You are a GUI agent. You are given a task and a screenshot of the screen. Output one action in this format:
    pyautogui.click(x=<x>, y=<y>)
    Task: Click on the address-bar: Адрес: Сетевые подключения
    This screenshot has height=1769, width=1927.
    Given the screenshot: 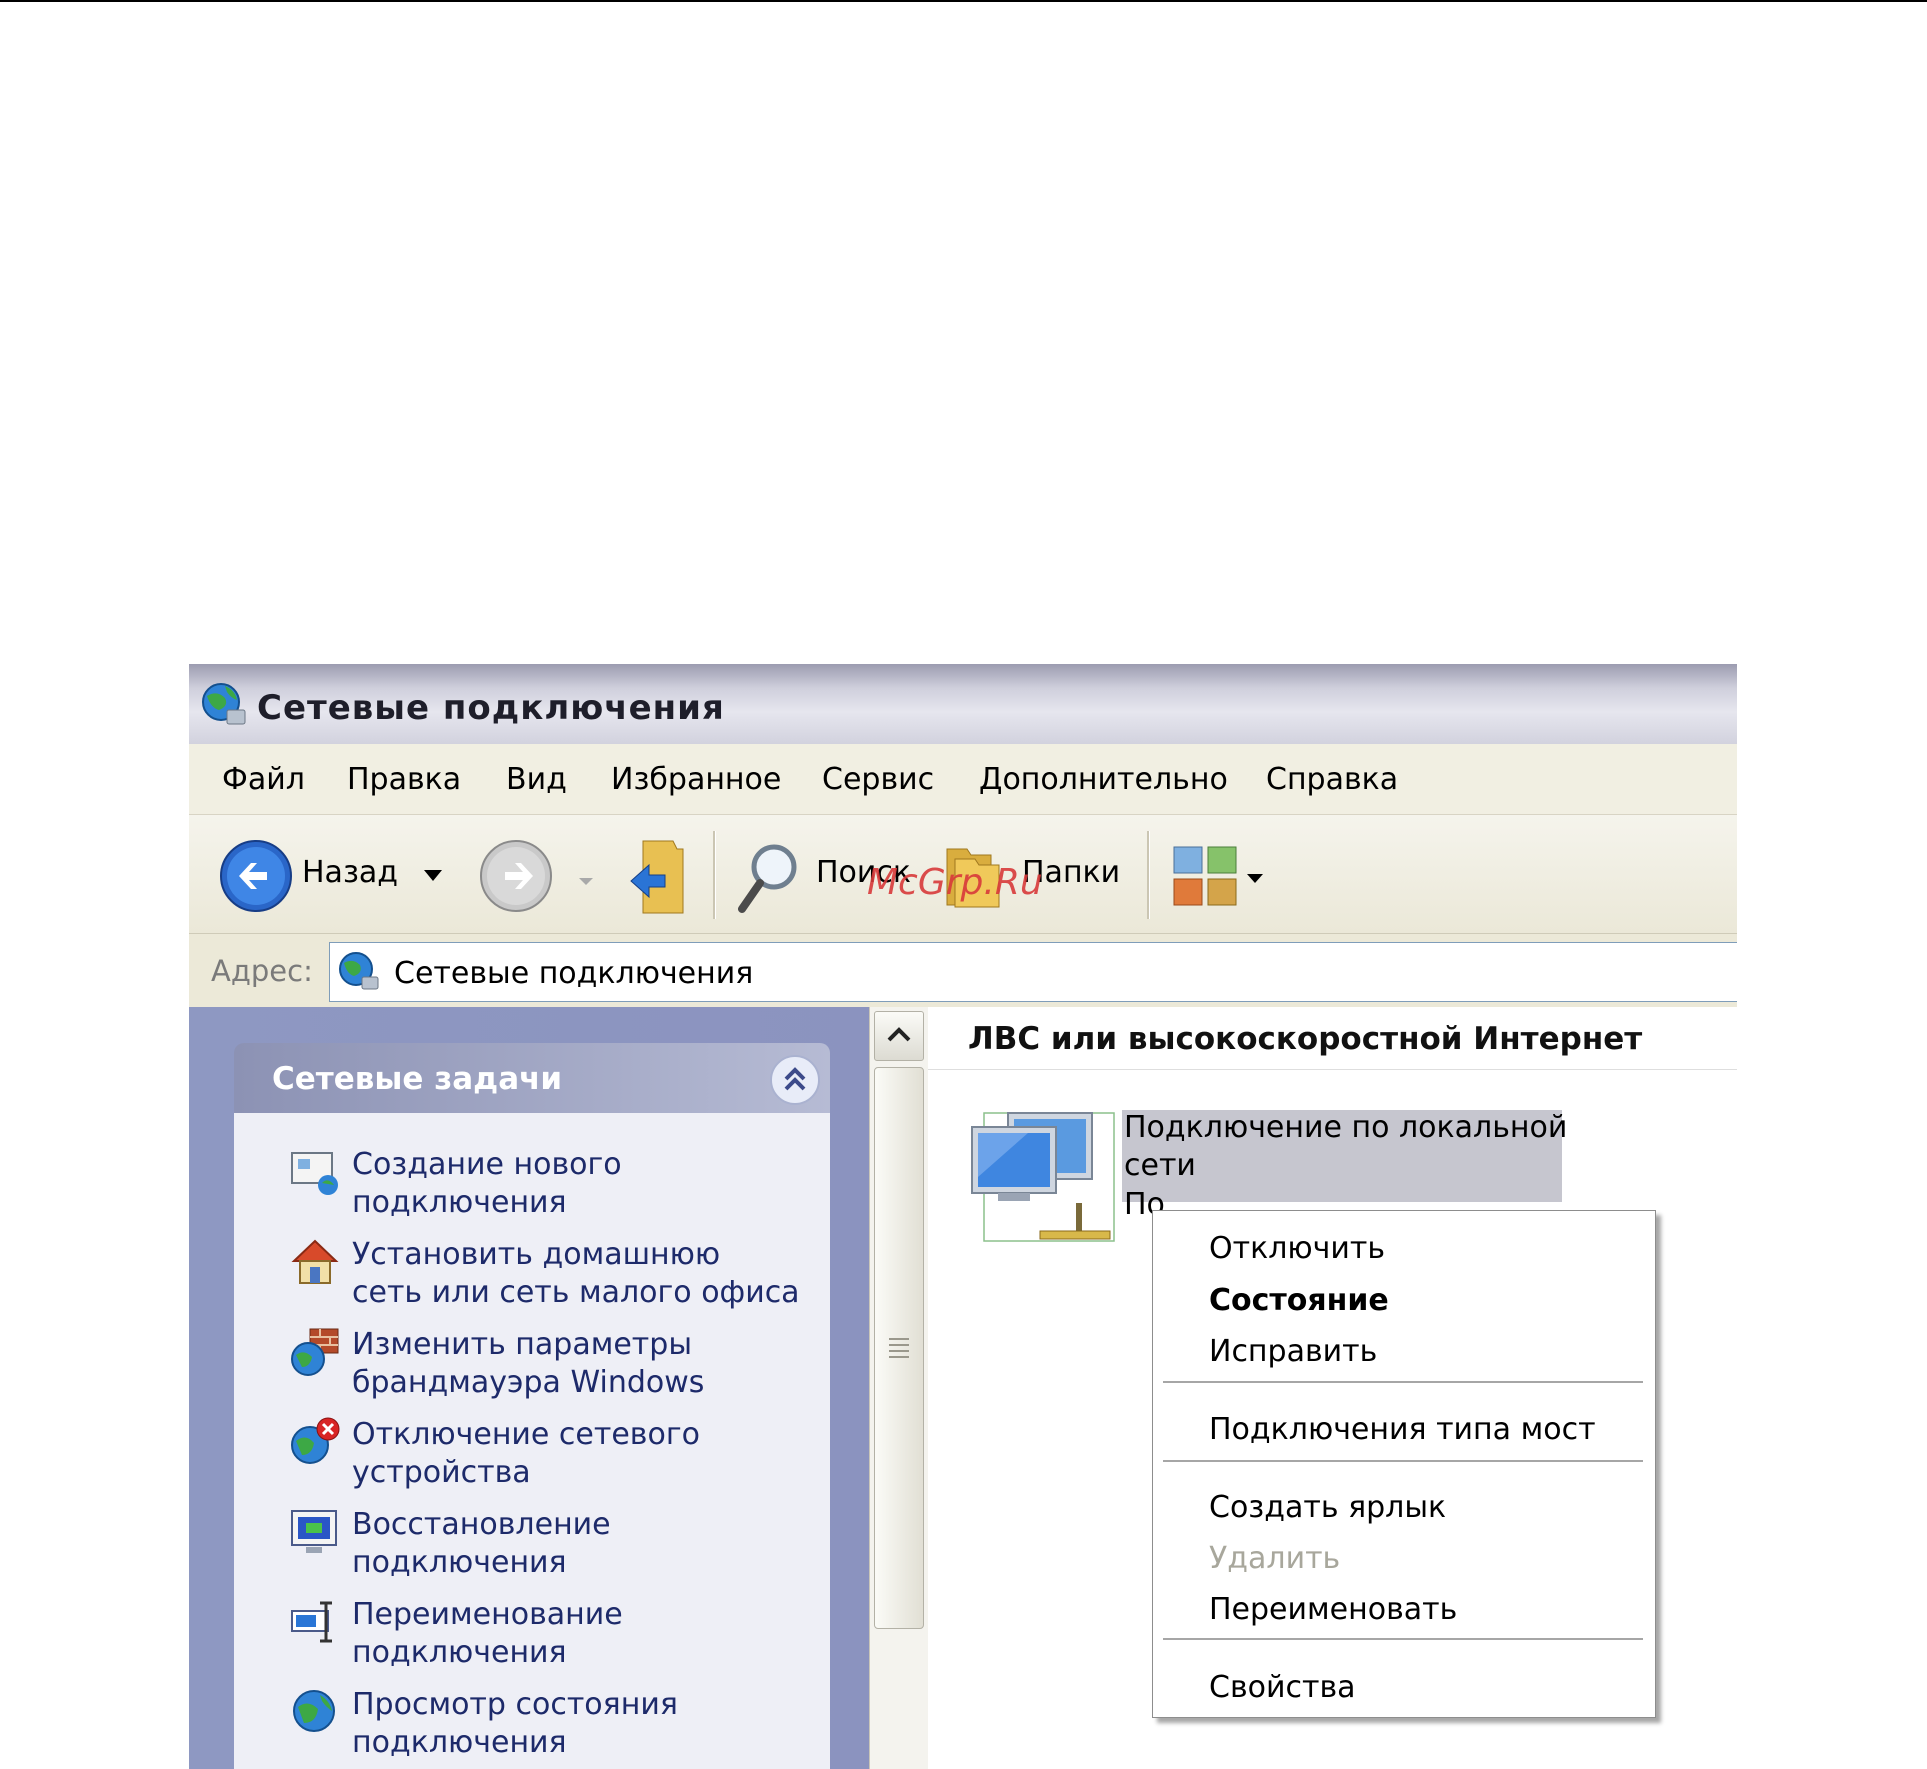 What is the action you would take?
    pyautogui.click(x=963, y=970)
    